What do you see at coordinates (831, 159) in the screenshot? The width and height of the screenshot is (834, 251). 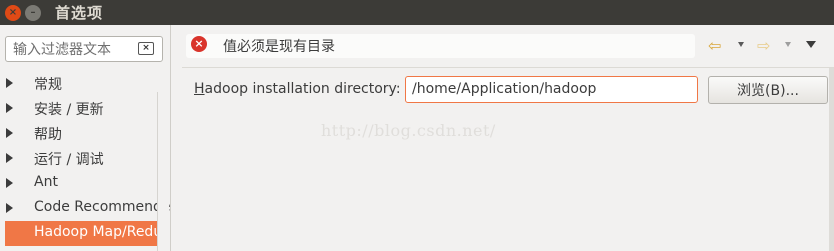 I see `page-scrollbar` at bounding box center [831, 159].